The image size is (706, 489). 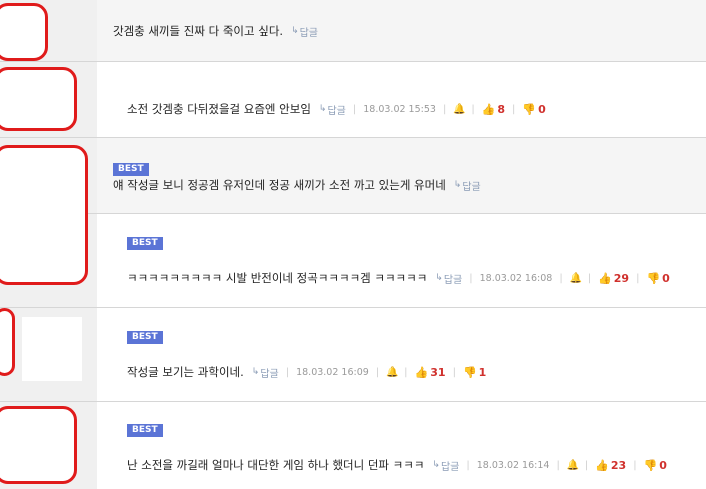 I want to click on comment-row: 갓겜충 새끼들 진짜 다 죽이고 싶다. ↳ 답글, so click(x=353, y=31).